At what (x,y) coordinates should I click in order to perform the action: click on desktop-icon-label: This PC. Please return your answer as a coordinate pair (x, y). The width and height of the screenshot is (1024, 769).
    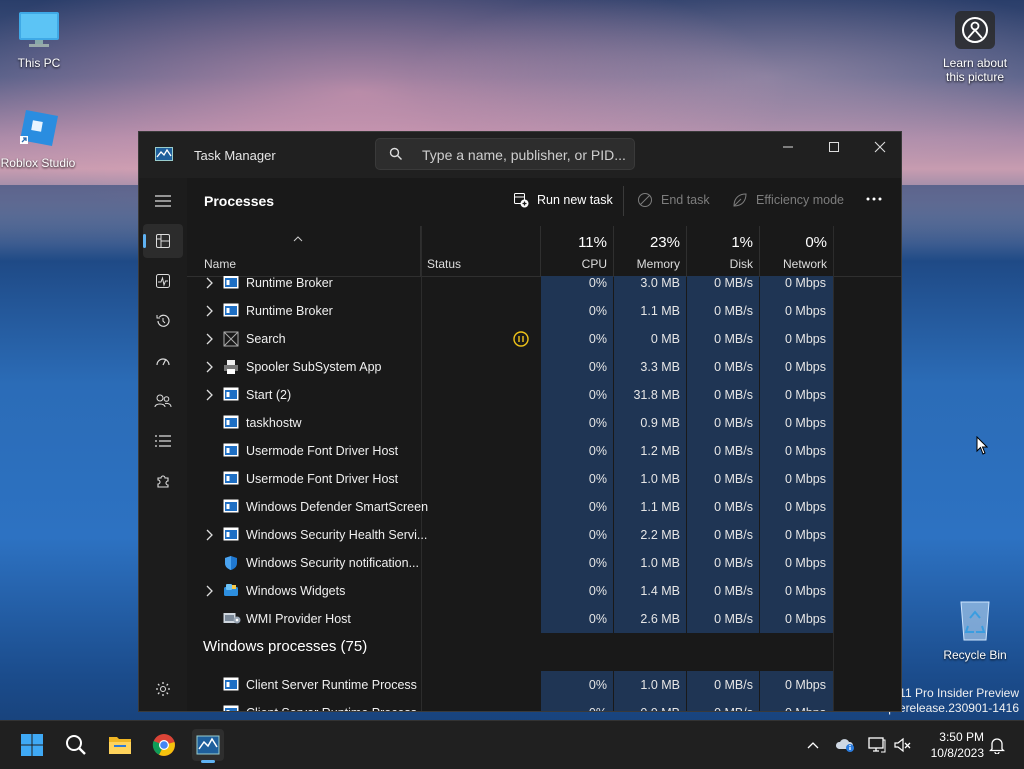
    Looking at the image, I should click on (39, 63).